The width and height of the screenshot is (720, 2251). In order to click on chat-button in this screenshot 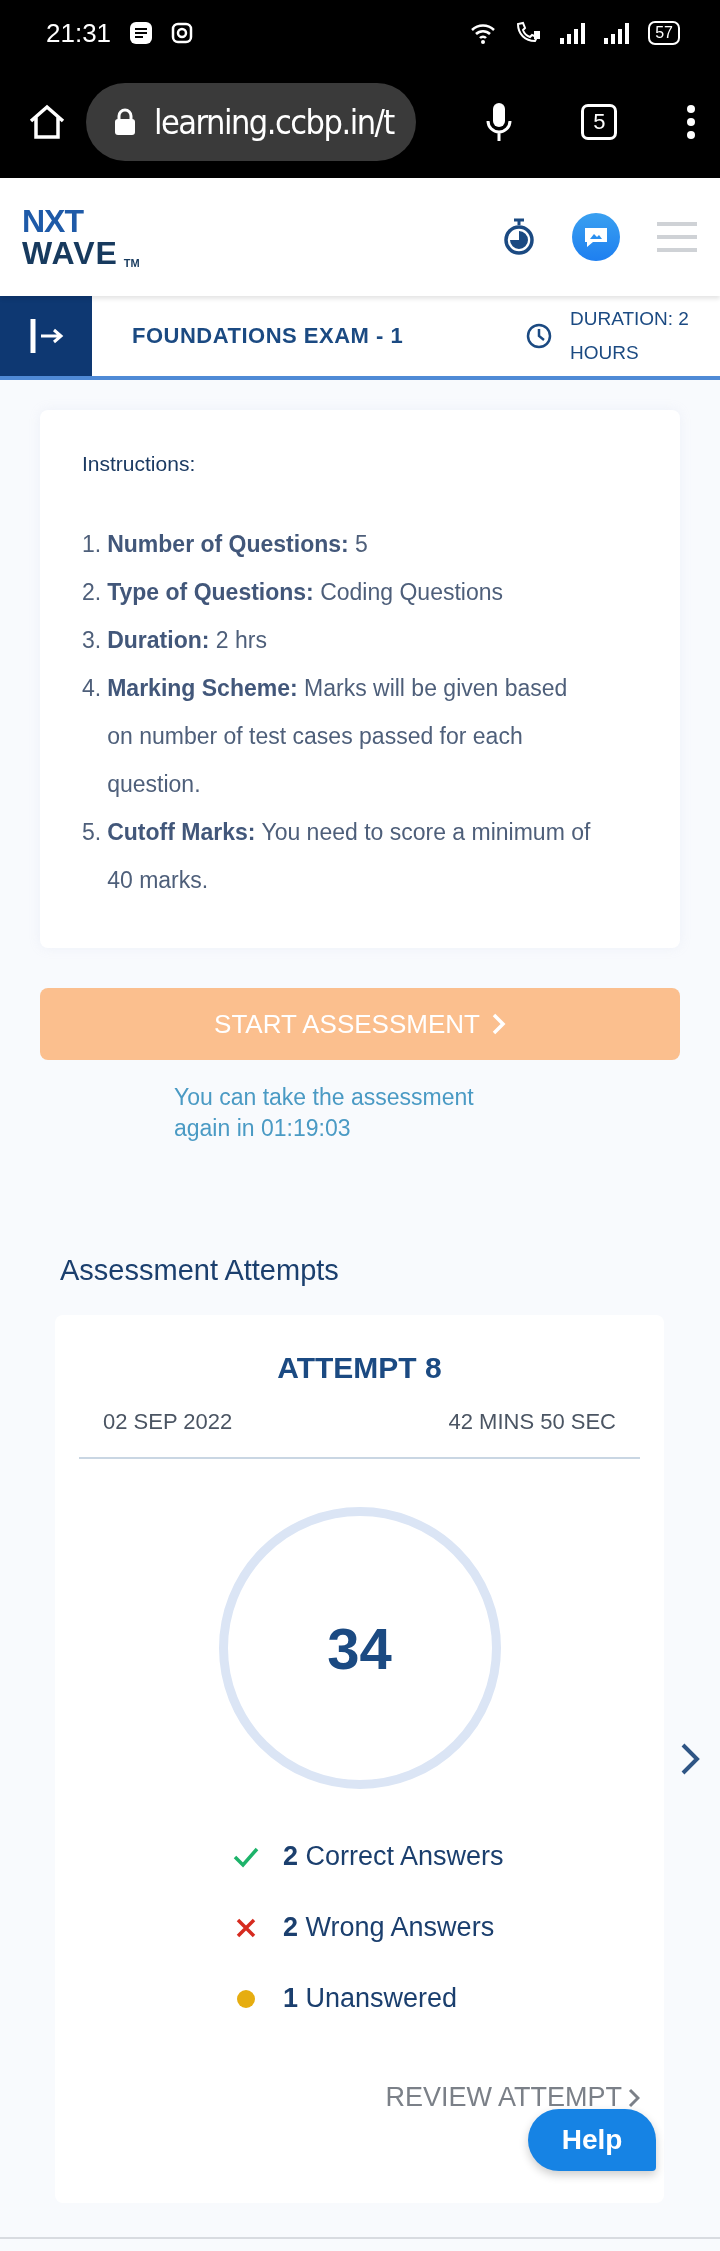, I will do `click(596, 237)`.